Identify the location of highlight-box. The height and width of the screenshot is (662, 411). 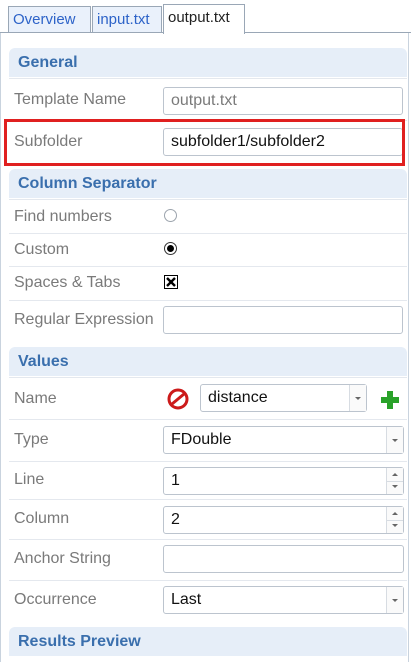
(204, 142).